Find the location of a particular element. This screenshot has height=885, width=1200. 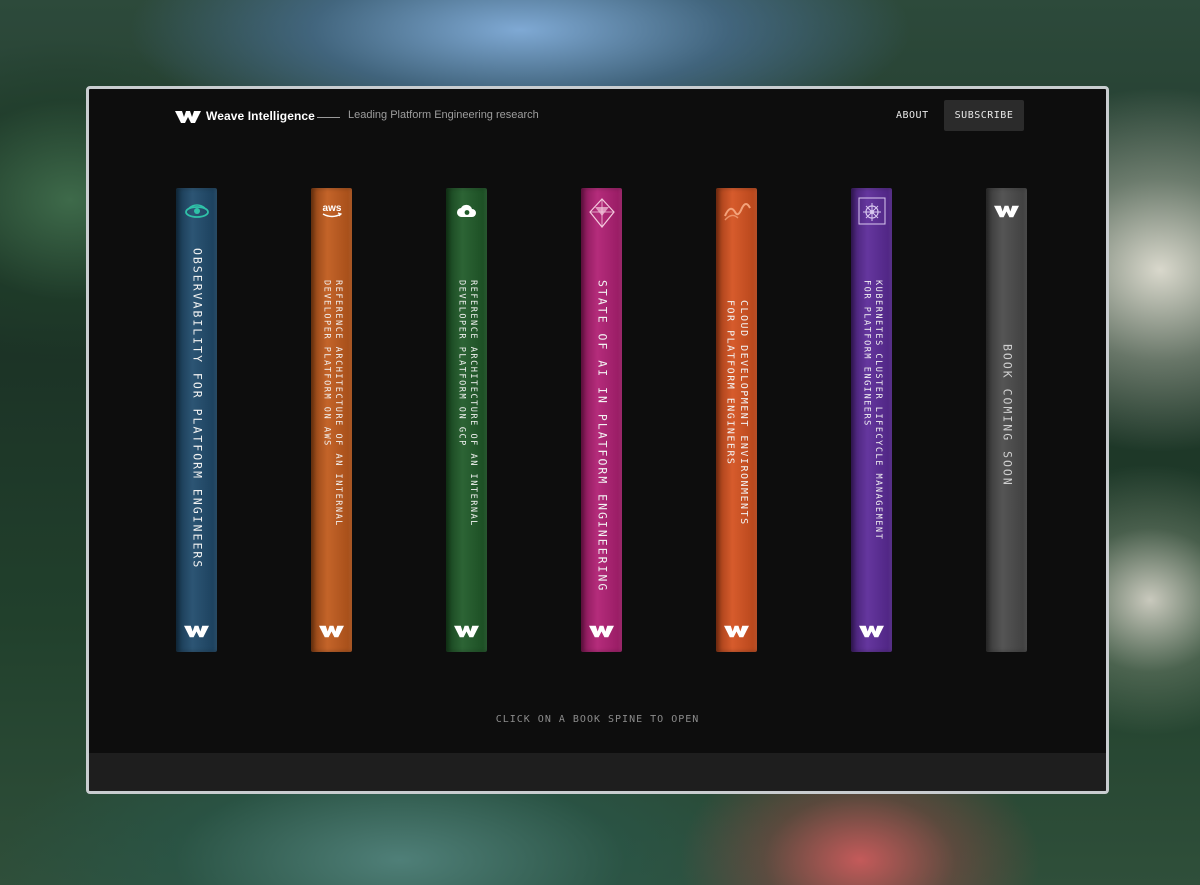

tagline: Leading Platform Engineering research is located at coordinates (443, 115).